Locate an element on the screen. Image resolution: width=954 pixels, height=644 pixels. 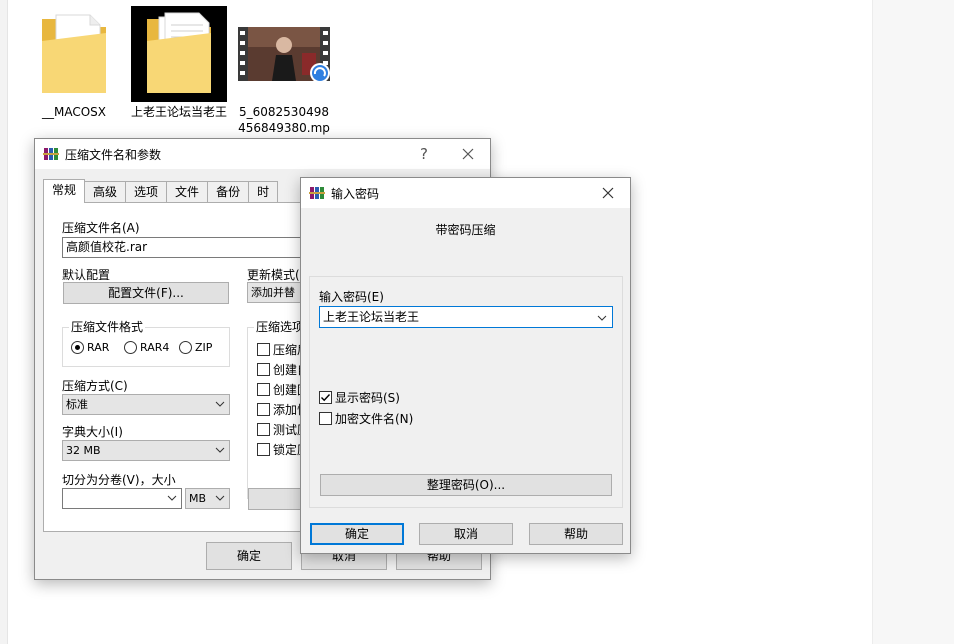
dialog-titlebar: 压缩文件名和参数 ? is located at coordinates (262, 154).